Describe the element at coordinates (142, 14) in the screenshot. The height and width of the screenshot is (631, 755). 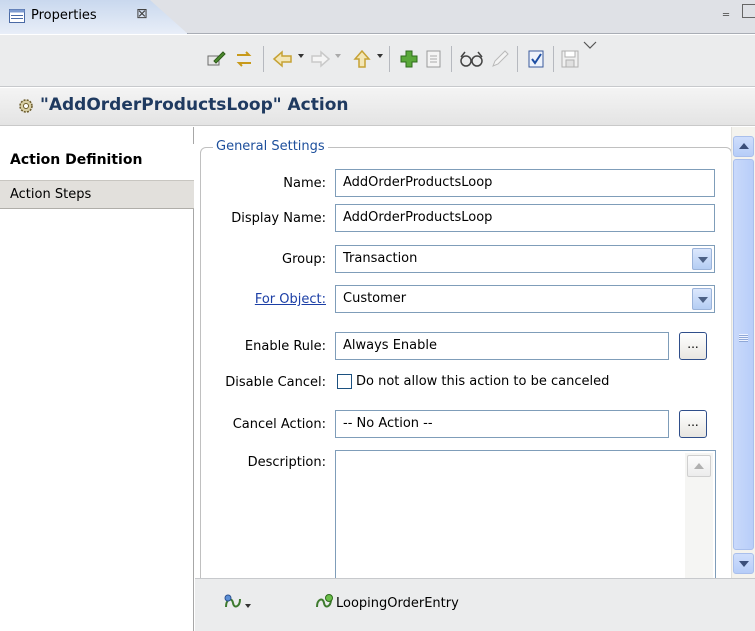
I see `close-icon: ⊠` at that location.